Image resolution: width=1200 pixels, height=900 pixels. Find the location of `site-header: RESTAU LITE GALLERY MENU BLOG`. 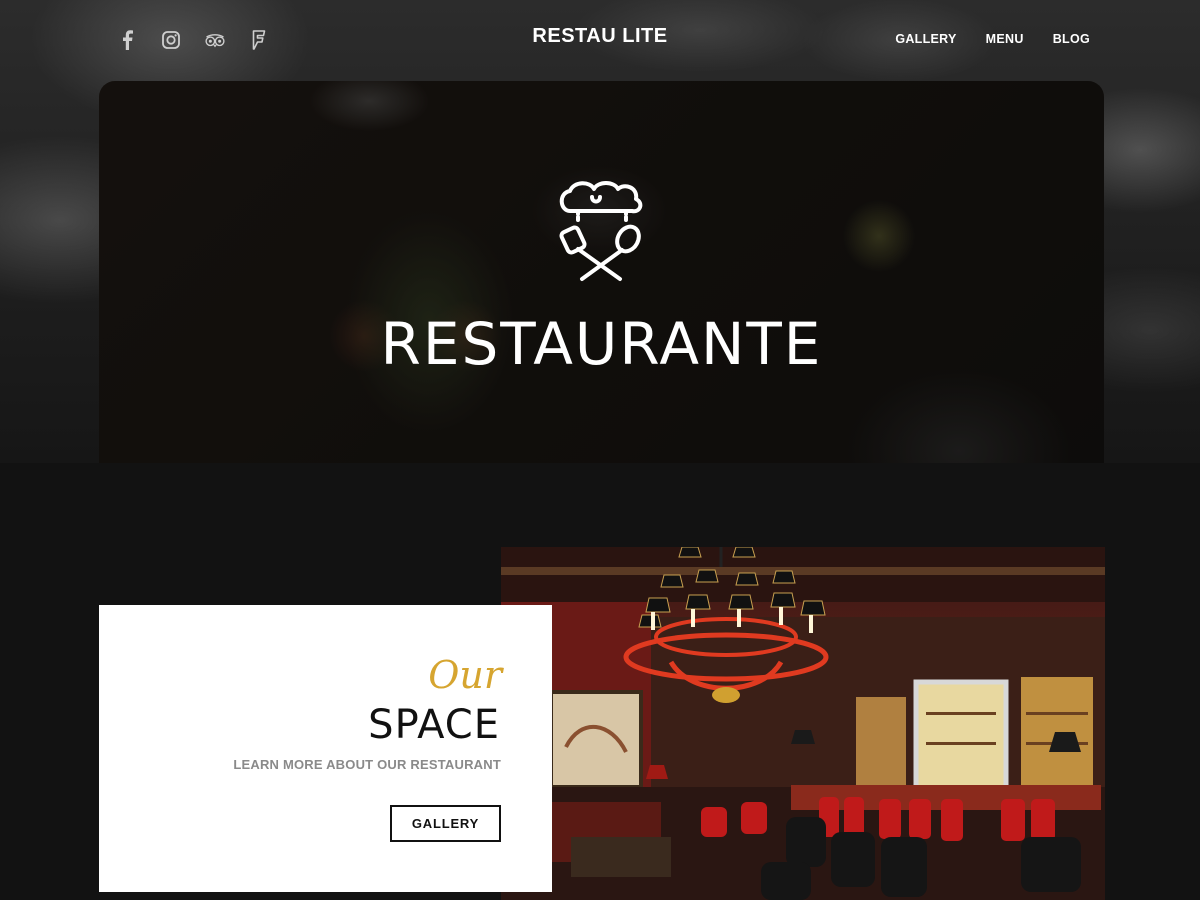

site-header: RESTAU LITE GALLERY MENU BLOG is located at coordinates (600, 40).